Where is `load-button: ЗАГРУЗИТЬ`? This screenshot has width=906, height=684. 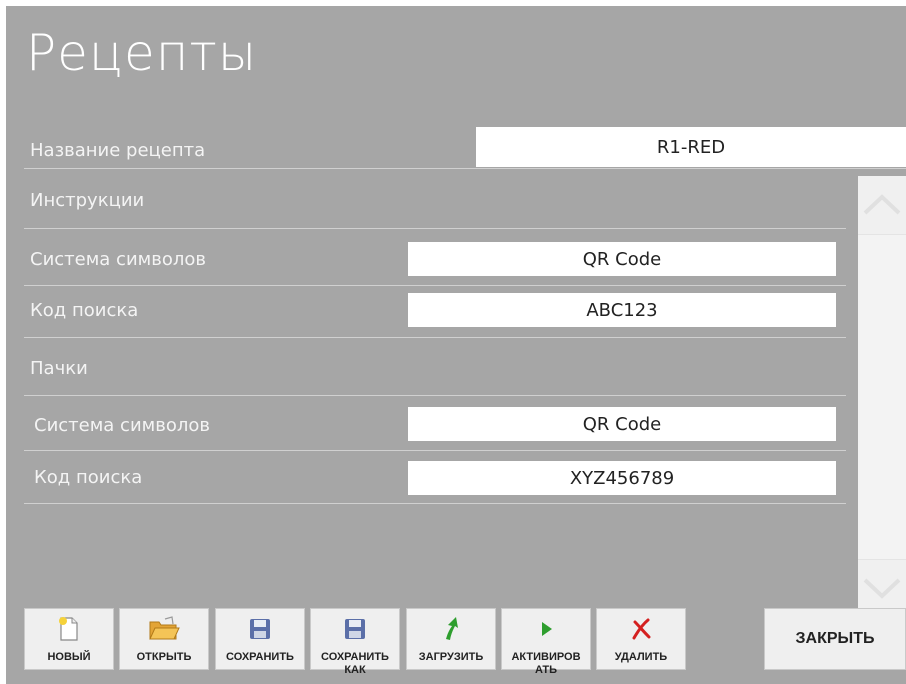
load-button: ЗАГРУЗИТЬ is located at coordinates (451, 639).